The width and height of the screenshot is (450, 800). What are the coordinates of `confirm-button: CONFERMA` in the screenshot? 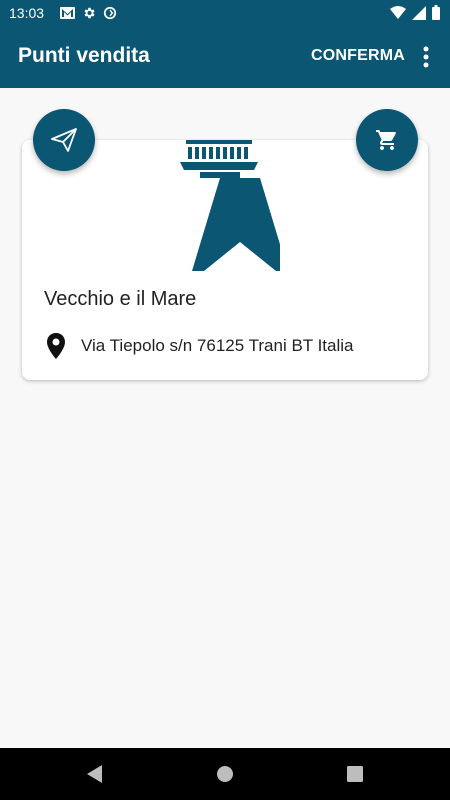 It's located at (358, 56).